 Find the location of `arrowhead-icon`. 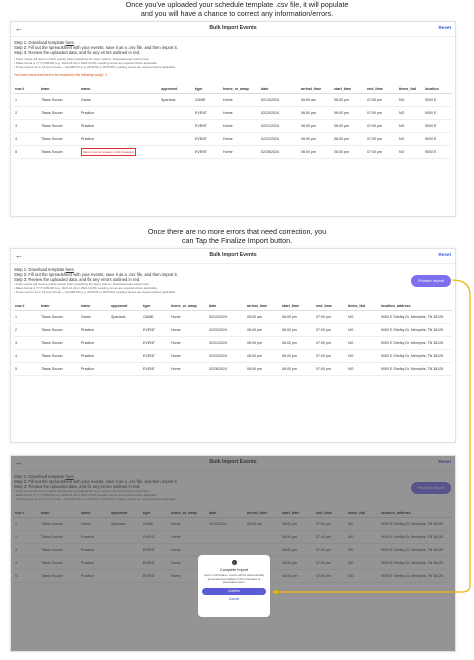

arrowhead-icon is located at coordinates (274, 592).